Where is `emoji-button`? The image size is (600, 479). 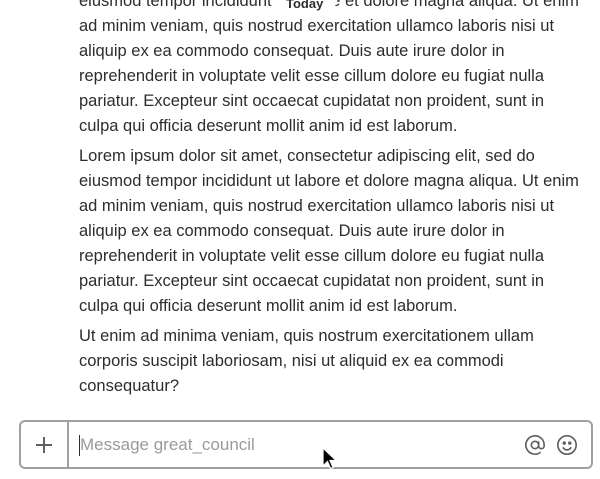
emoji-button is located at coordinates (567, 445).